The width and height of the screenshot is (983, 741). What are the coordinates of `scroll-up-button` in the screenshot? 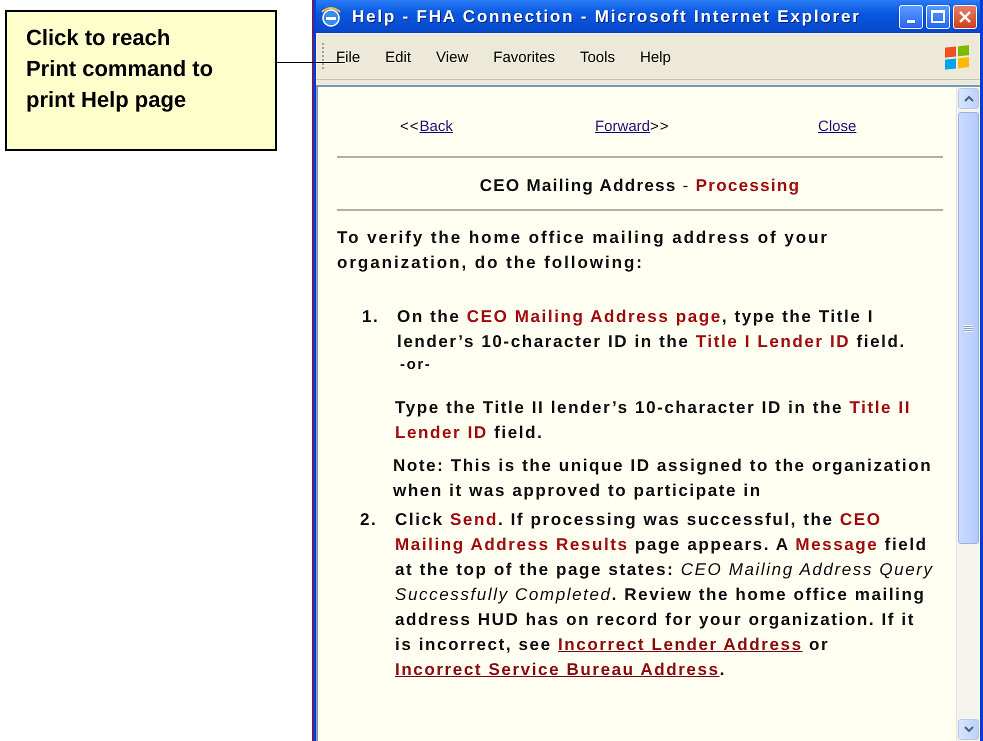 It's located at (968, 98).